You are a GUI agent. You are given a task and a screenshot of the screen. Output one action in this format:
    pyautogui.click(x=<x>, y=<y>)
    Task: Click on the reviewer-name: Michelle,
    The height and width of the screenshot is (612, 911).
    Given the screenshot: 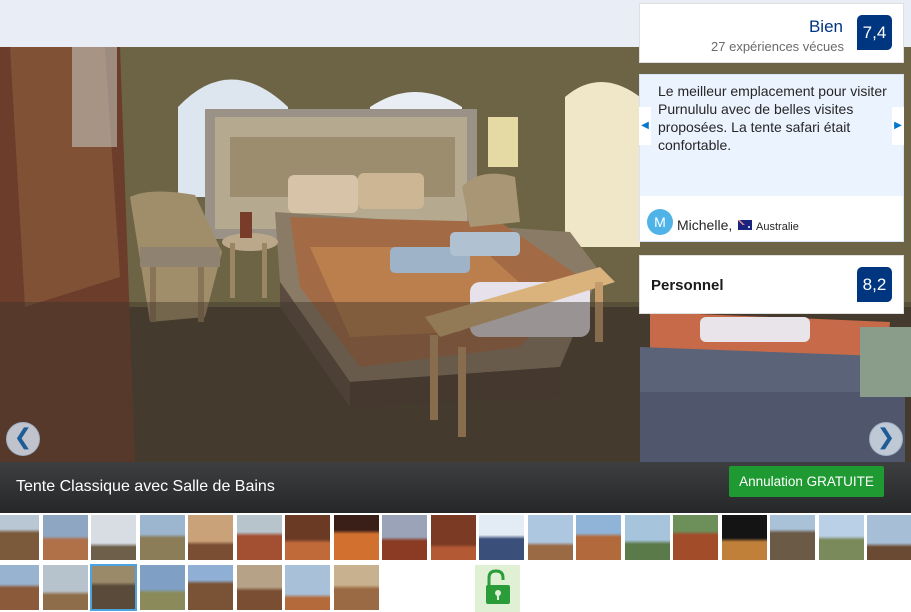 What is the action you would take?
    pyautogui.click(x=705, y=225)
    